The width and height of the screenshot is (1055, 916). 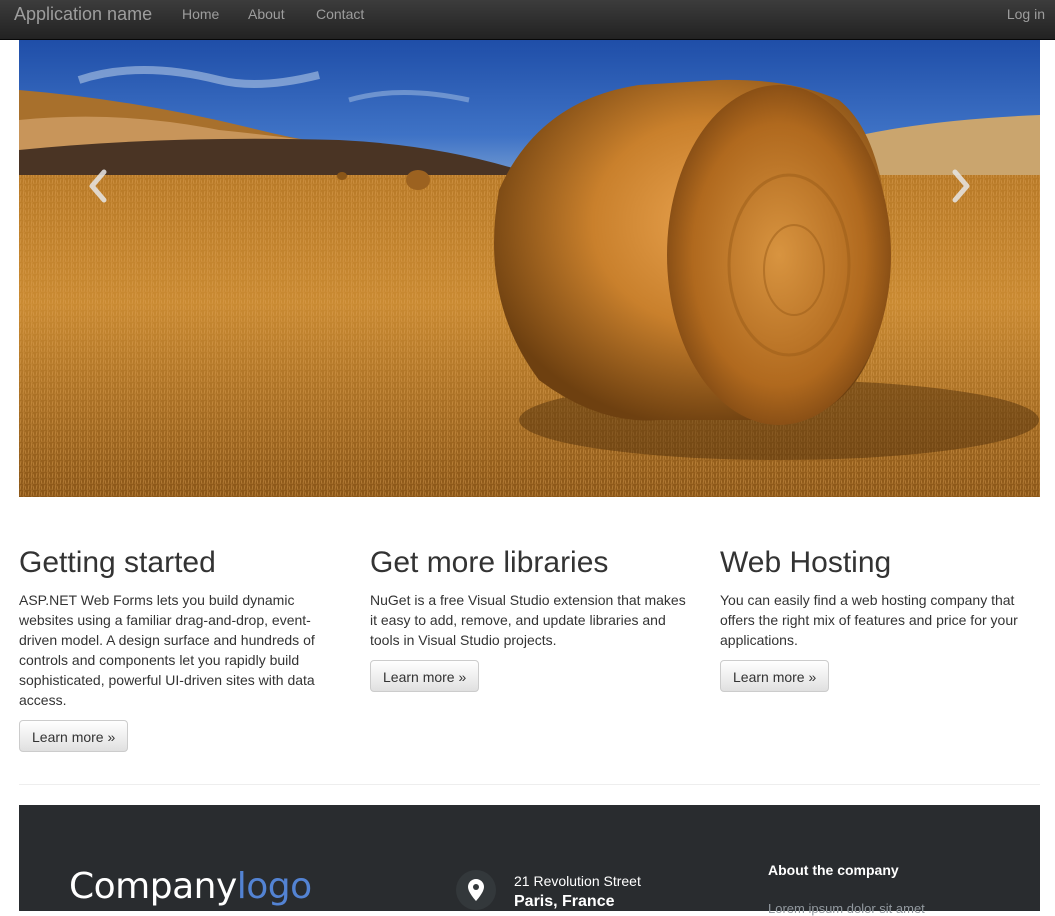 What do you see at coordinates (266, 14) in the screenshot?
I see `nav-about-link: About` at bounding box center [266, 14].